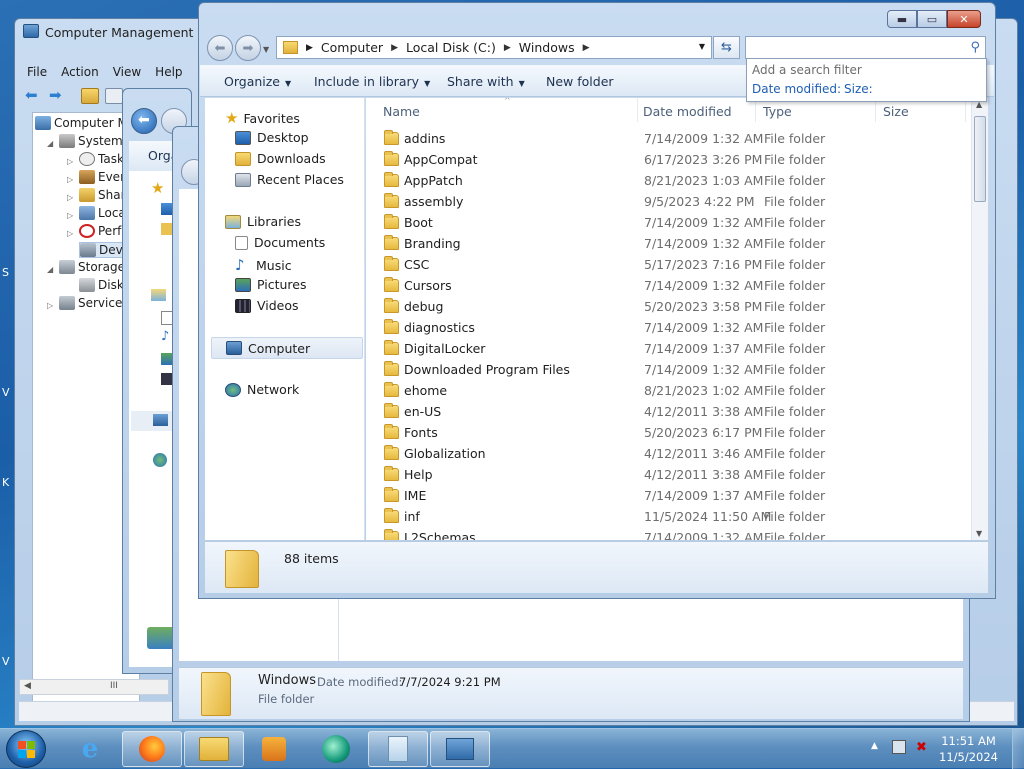  What do you see at coordinates (398, 749) in the screenshot?
I see `taskbar-notepad` at bounding box center [398, 749].